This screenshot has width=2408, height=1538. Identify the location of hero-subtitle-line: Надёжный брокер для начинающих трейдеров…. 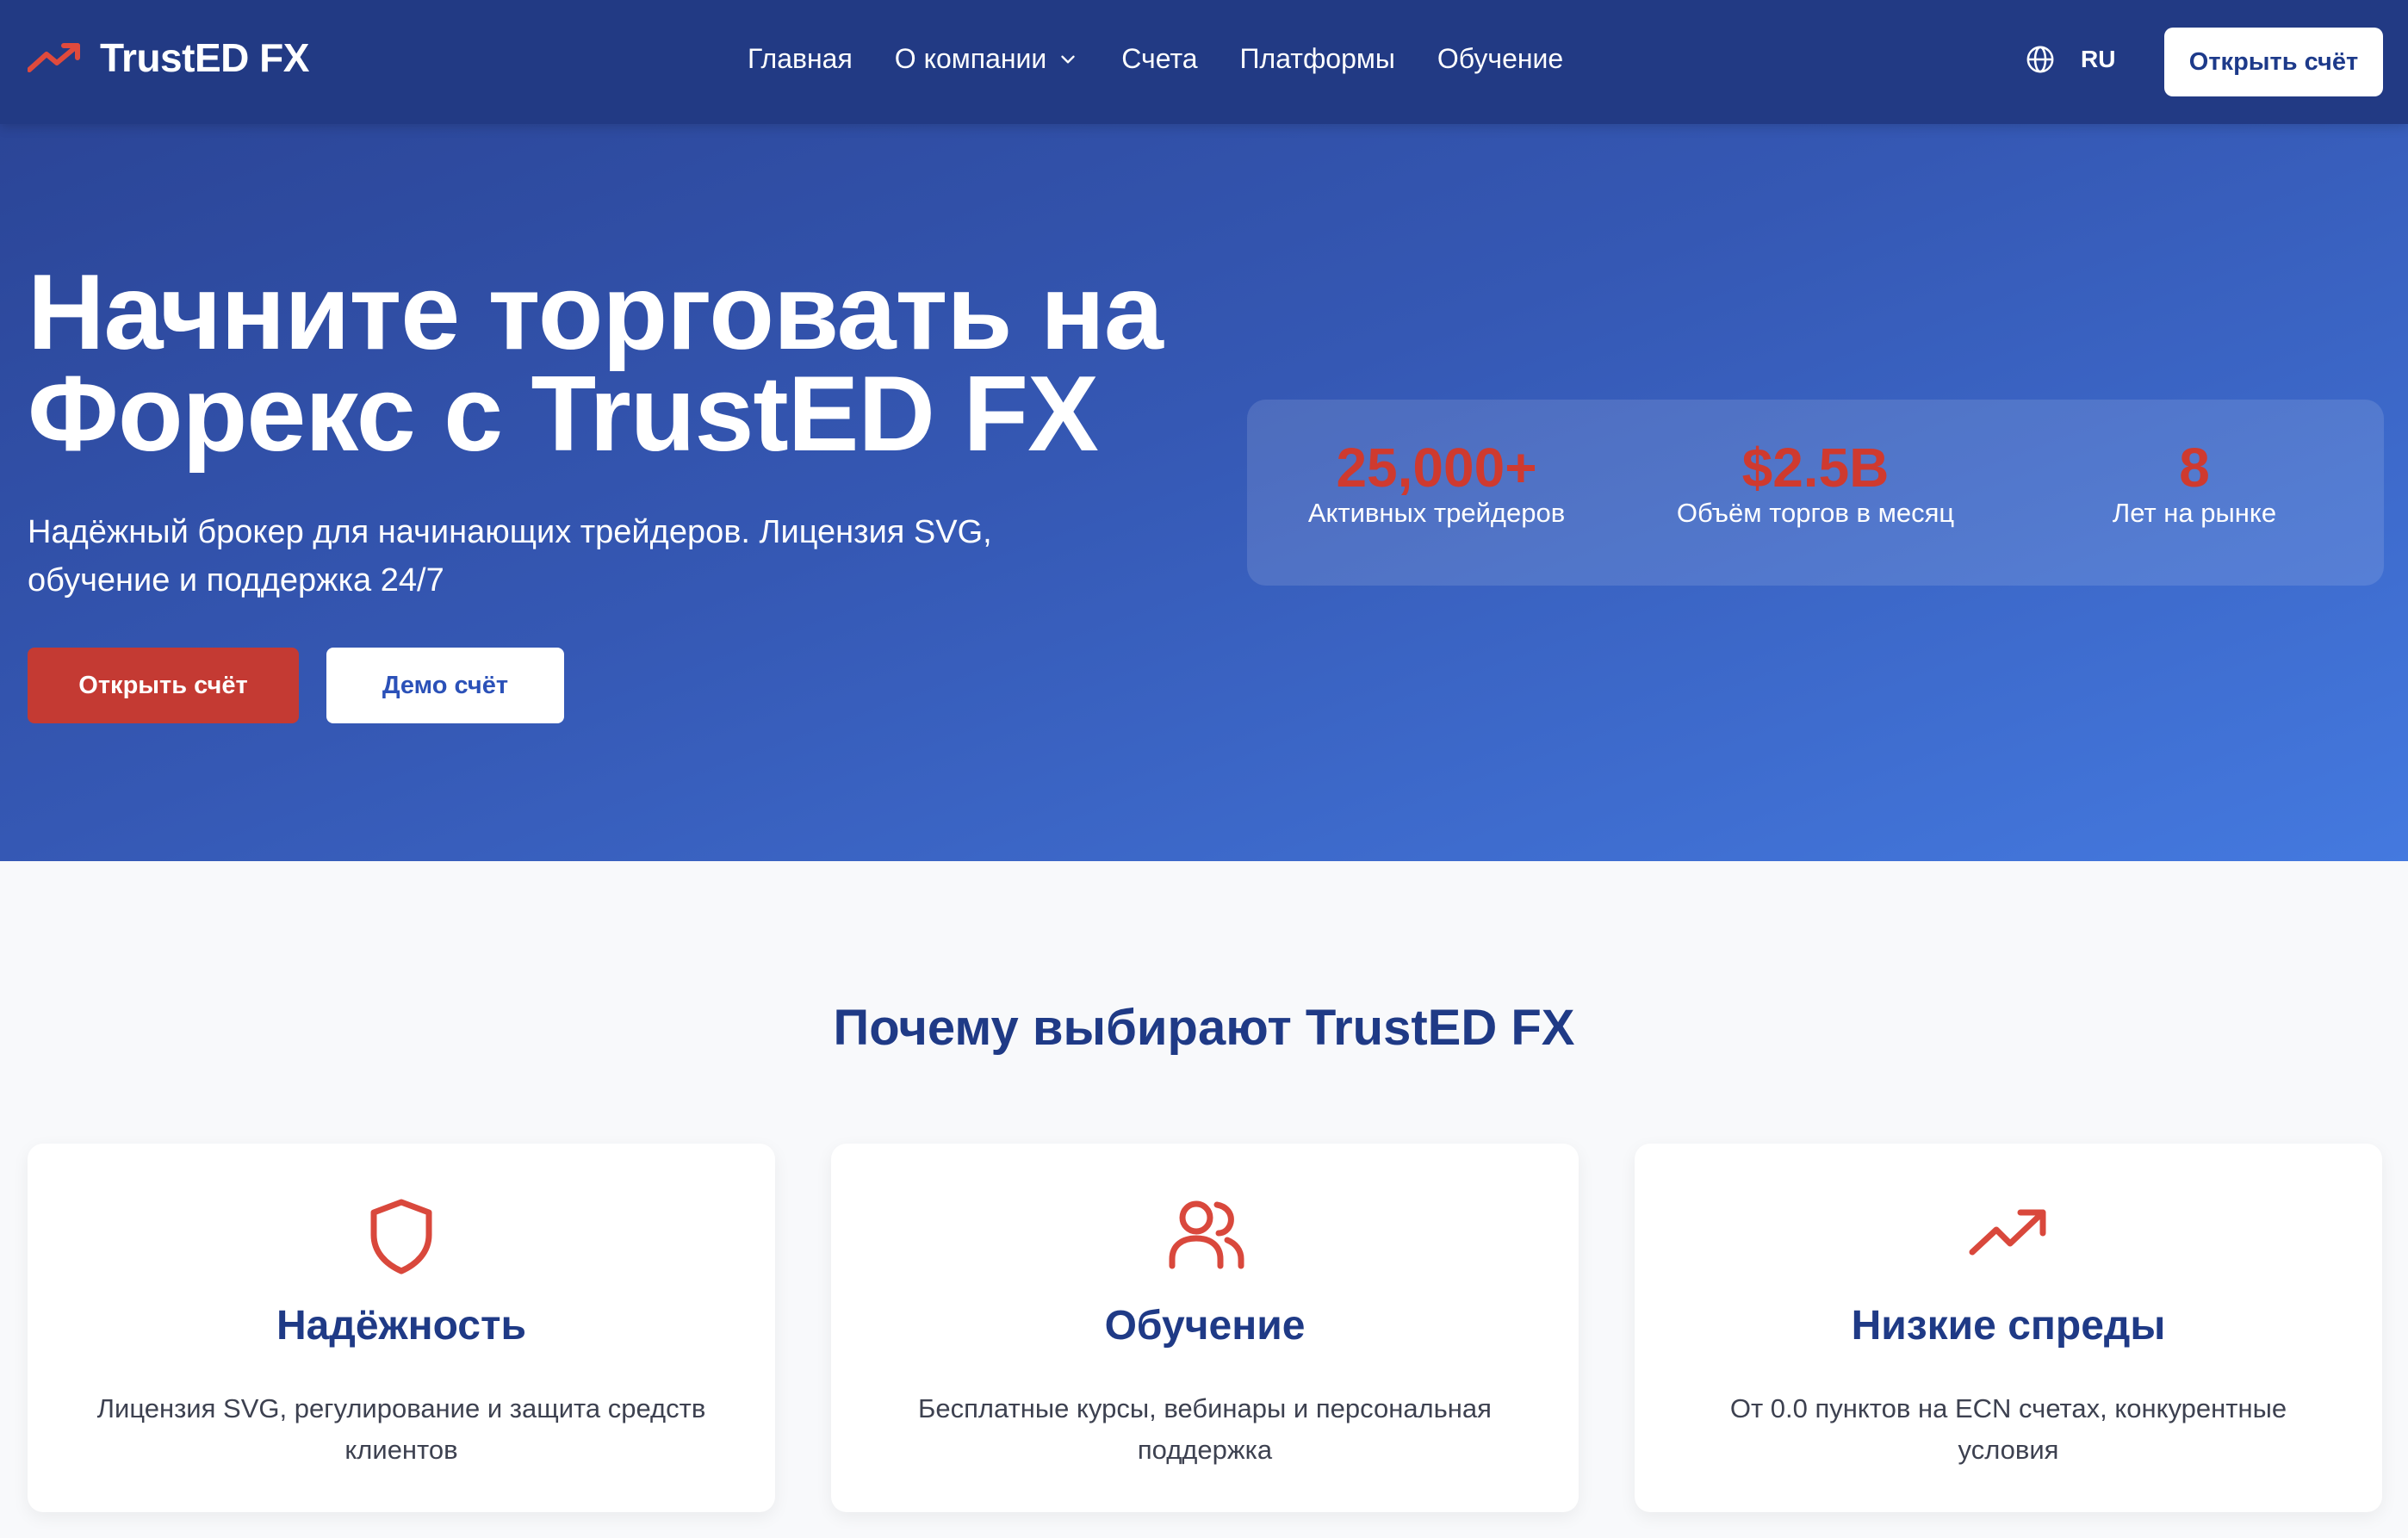
(510, 532).